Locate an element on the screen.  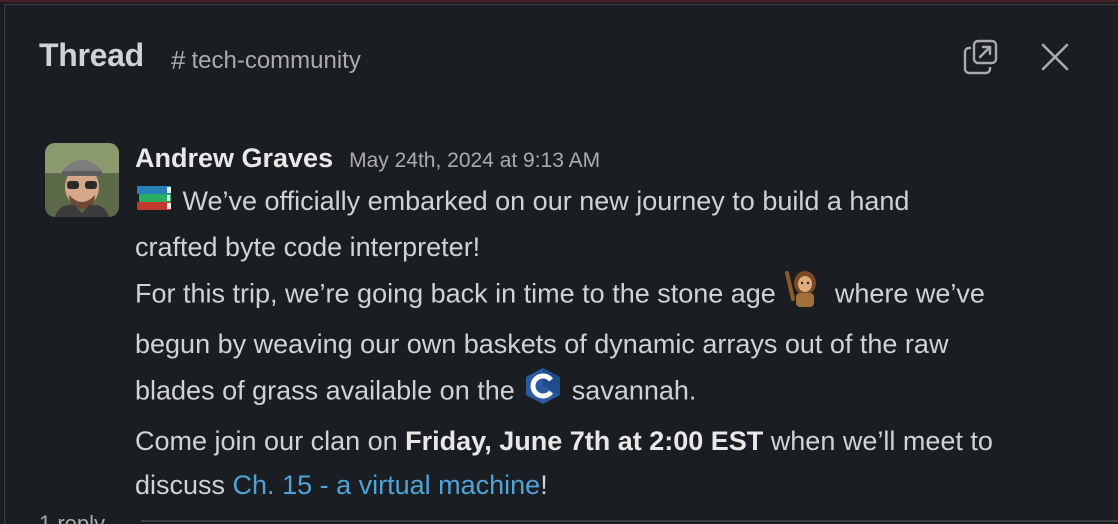
text-segment: where we’ve is located at coordinates (909, 294).